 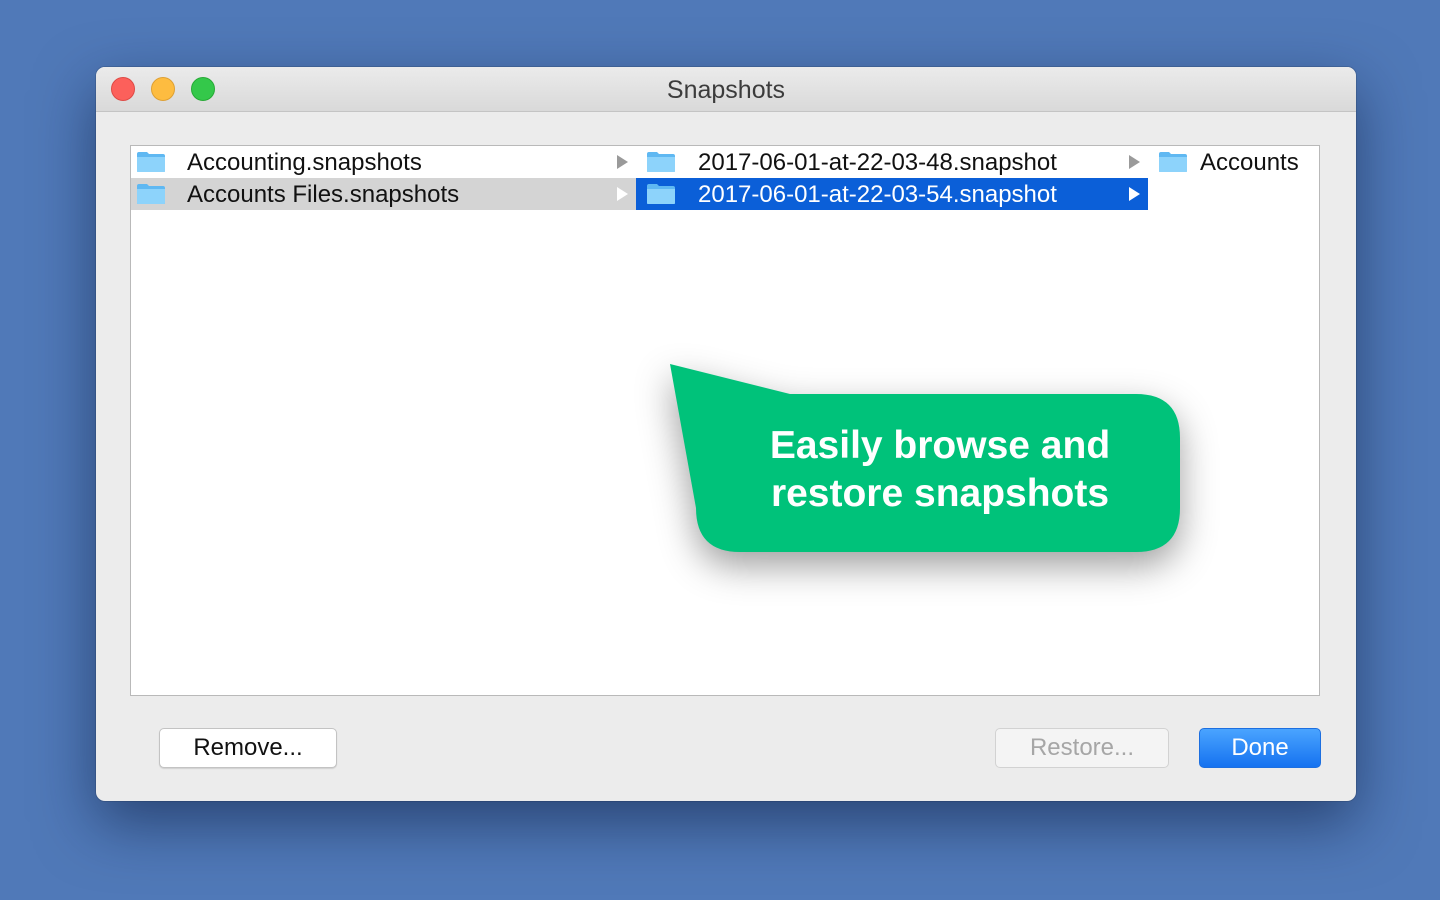 I want to click on callout-bubble: Easily browse and restore snapshots, so click(x=927, y=460).